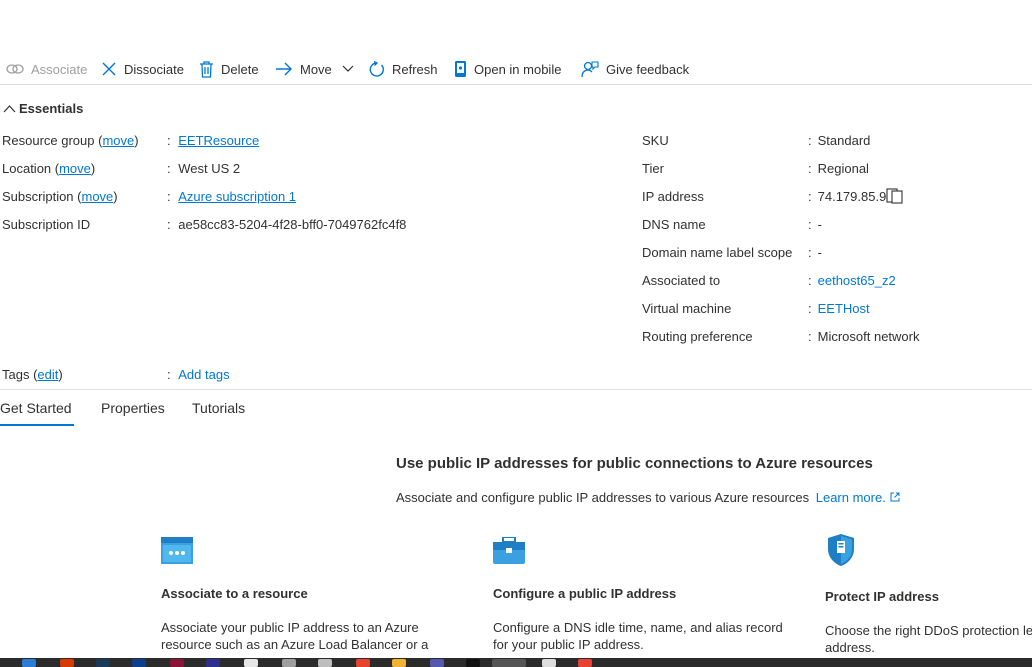 The height and width of the screenshot is (667, 1032). Describe the element at coordinates (234, 593) in the screenshot. I see `card-associate-title: Associate to a resource` at that location.